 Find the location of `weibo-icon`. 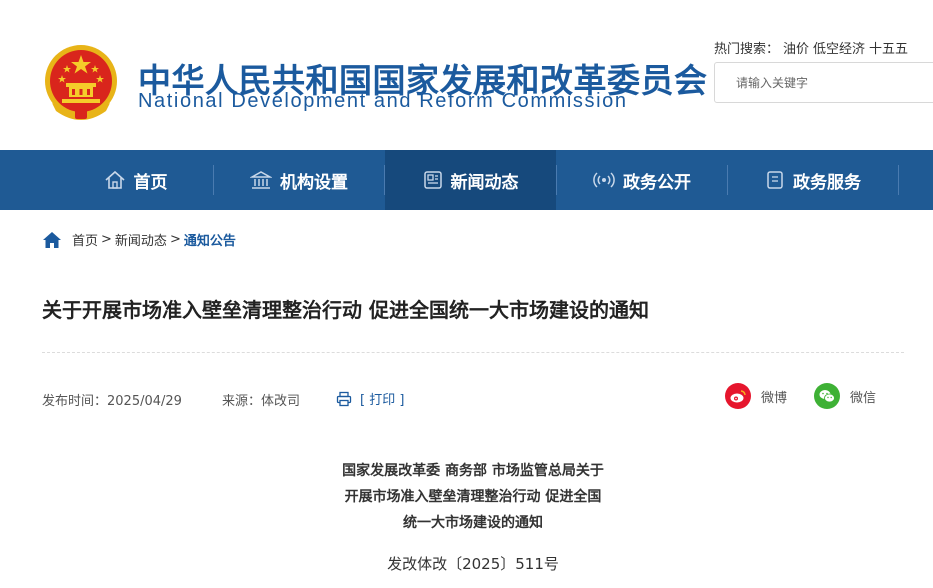

weibo-icon is located at coordinates (738, 396).